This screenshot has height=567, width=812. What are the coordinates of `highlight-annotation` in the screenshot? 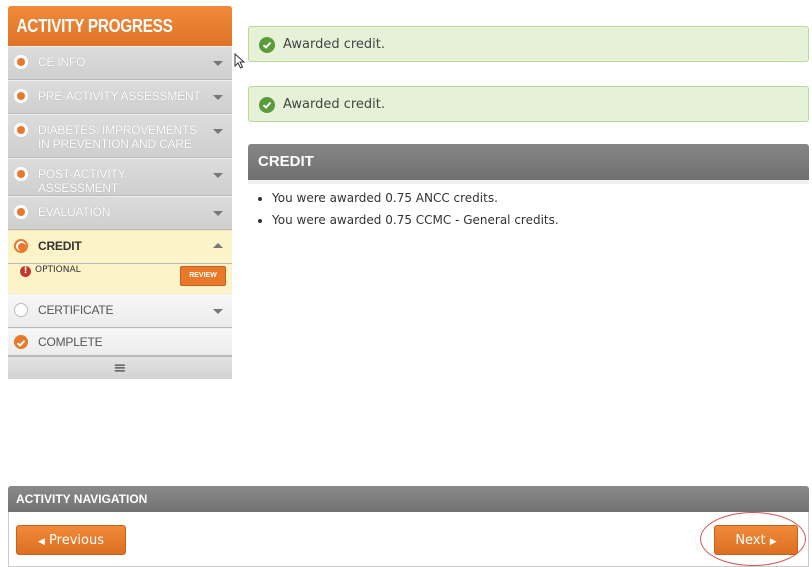 It's located at (753, 539).